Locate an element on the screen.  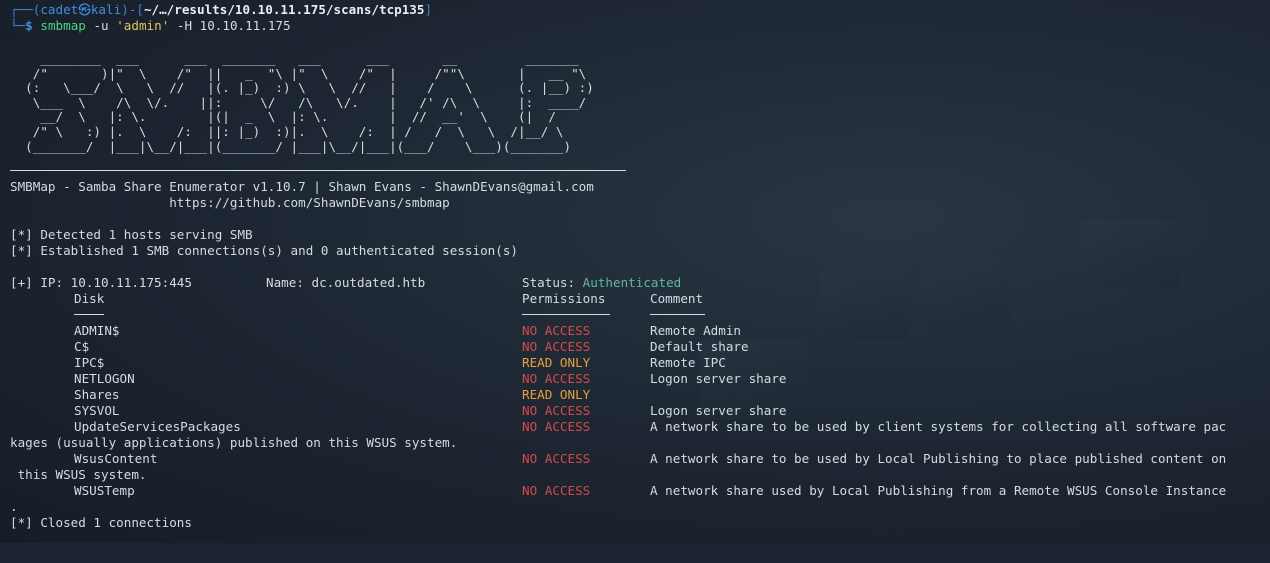
host-ip: [+] IP: 10.10.11.175:445 is located at coordinates (101, 282).